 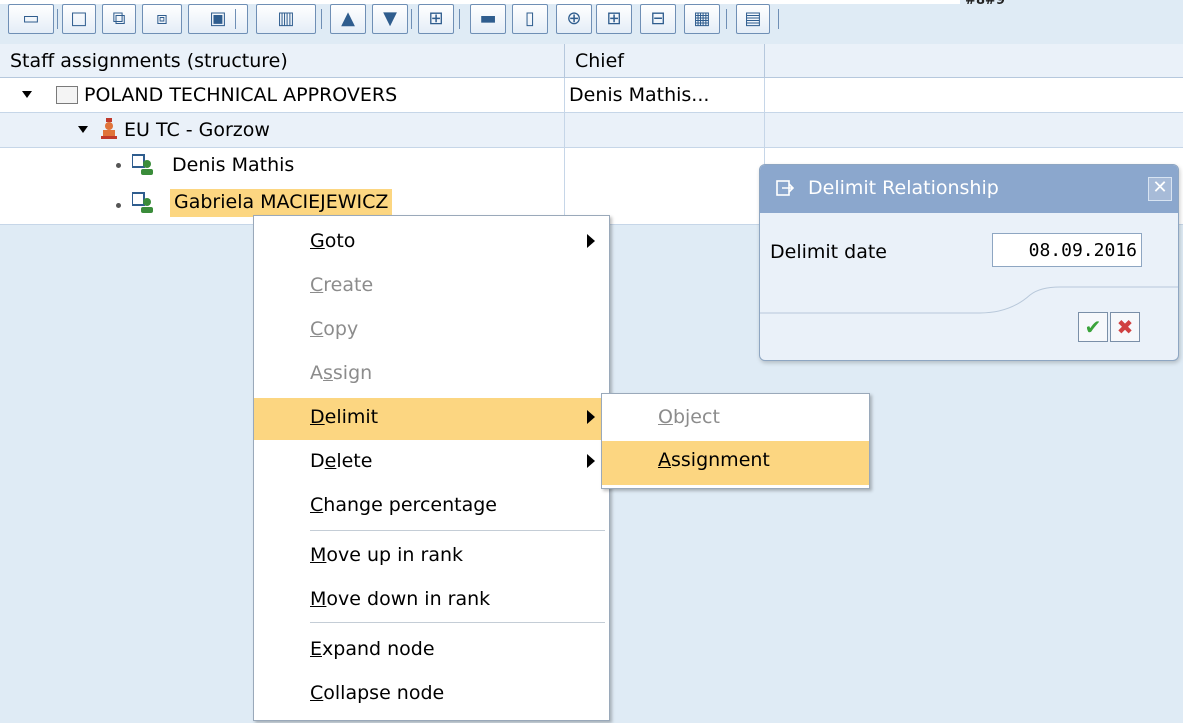 I want to click on menu-item-text: lete, so click(x=354, y=461).